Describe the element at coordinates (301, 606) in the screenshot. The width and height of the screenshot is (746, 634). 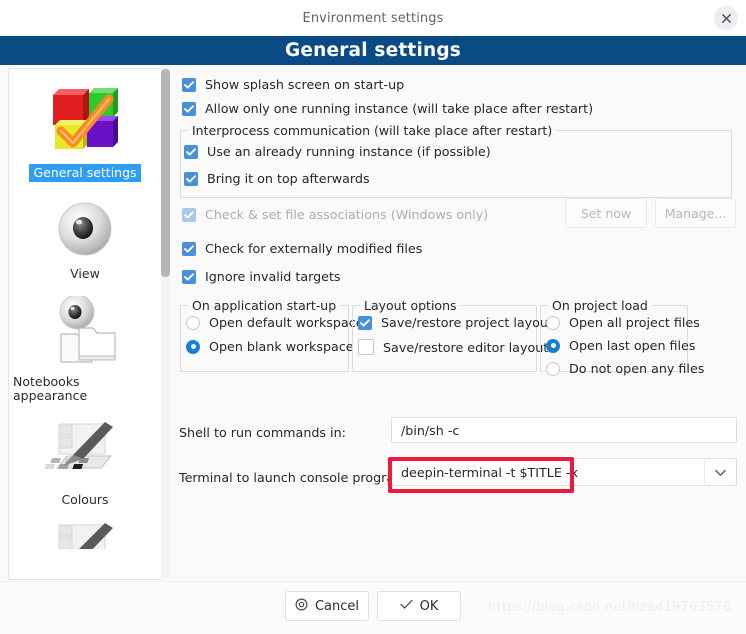
I see `cancel-circle-icon` at that location.